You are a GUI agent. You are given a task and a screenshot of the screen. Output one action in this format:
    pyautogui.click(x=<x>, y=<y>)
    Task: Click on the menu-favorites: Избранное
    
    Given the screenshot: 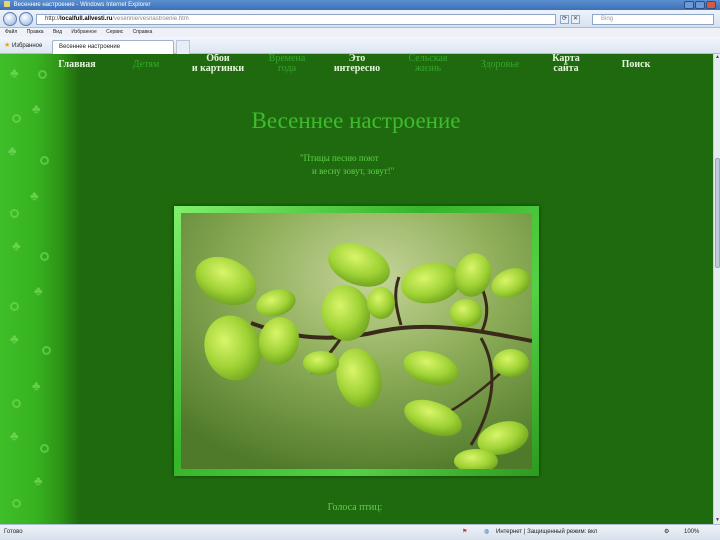 What is the action you would take?
    pyautogui.click(x=83, y=32)
    